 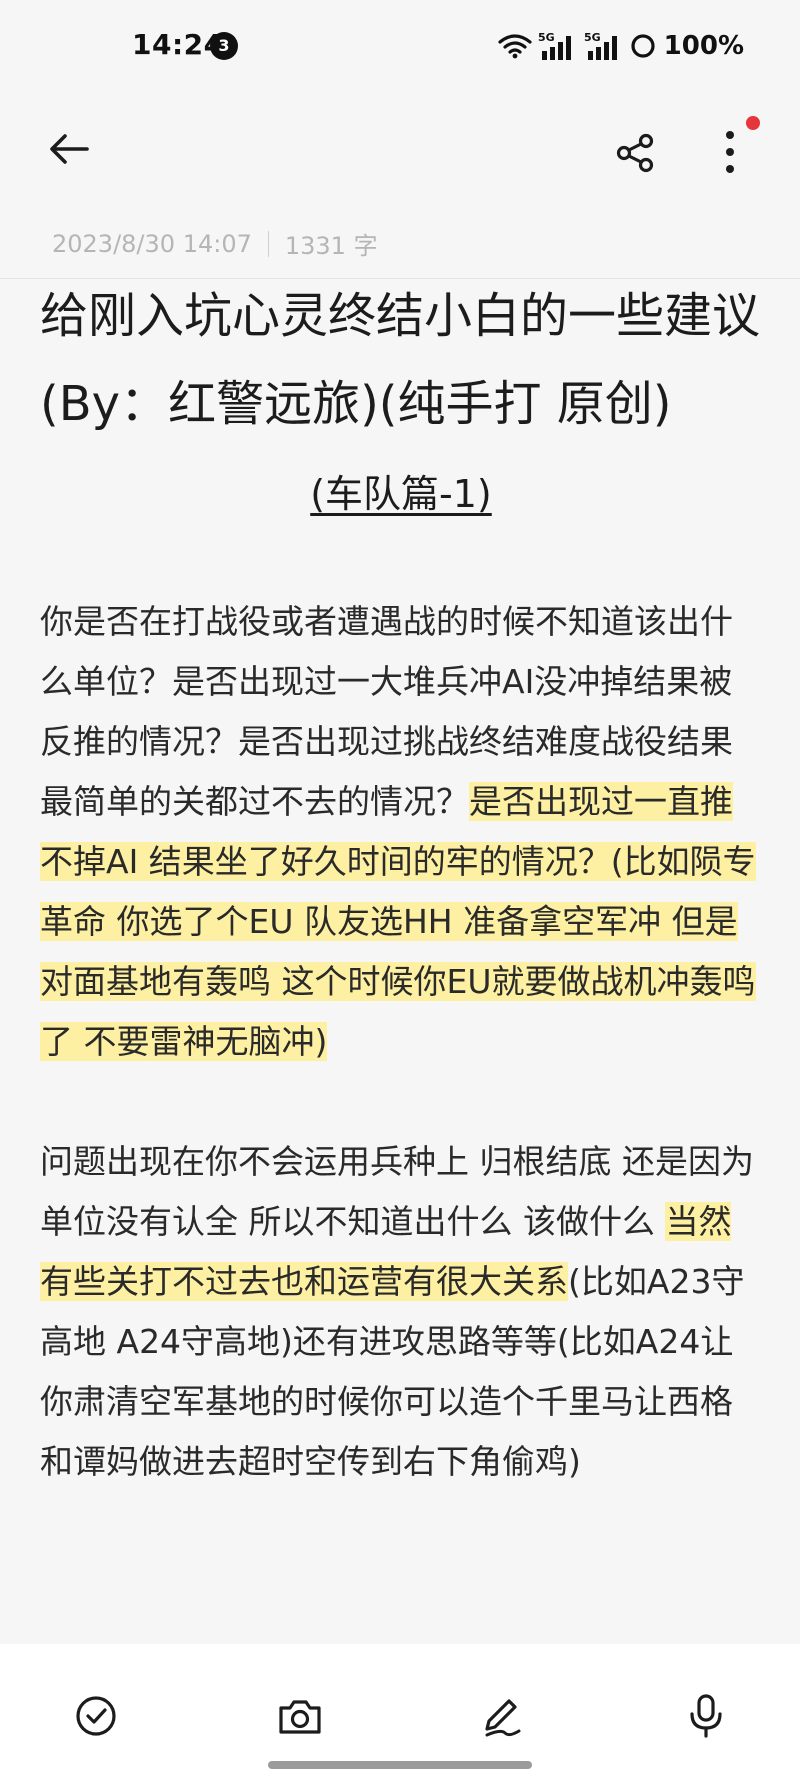 What do you see at coordinates (400, 150) in the screenshot?
I see `note-toolbar` at bounding box center [400, 150].